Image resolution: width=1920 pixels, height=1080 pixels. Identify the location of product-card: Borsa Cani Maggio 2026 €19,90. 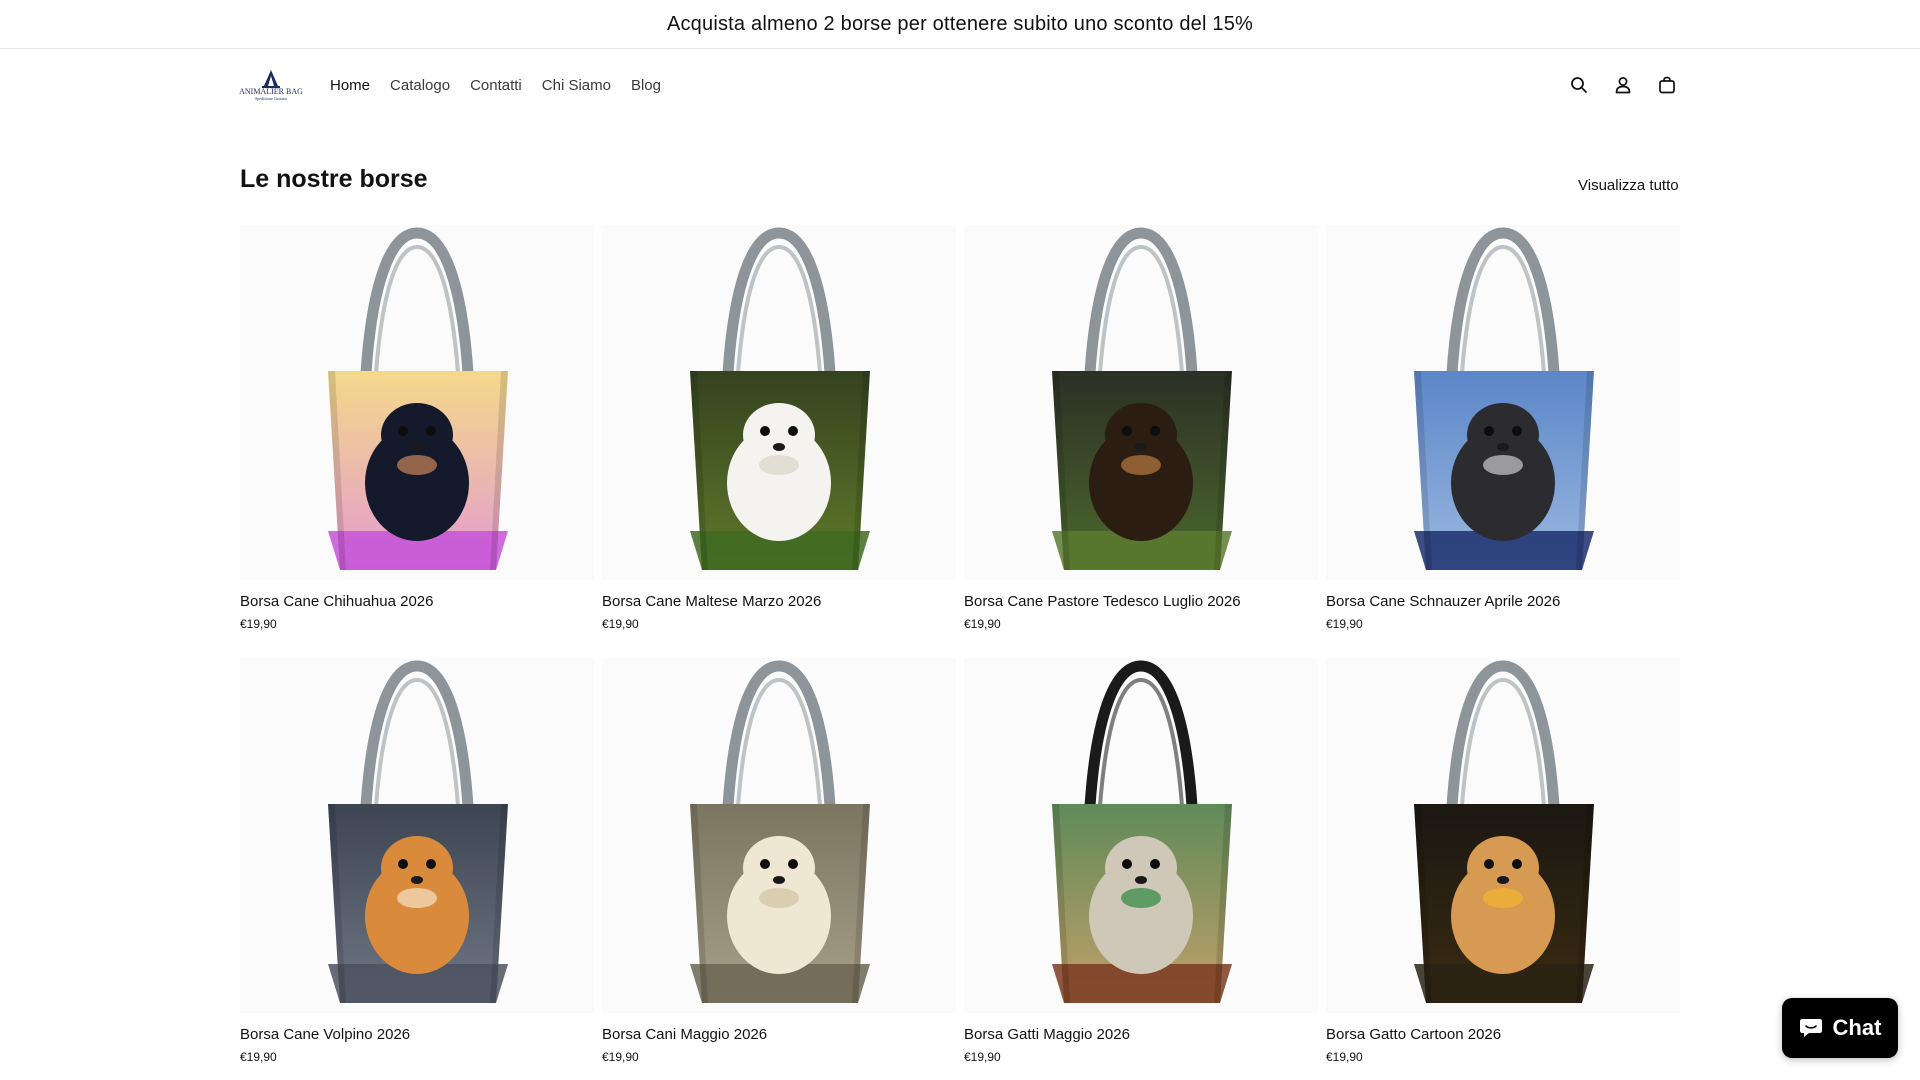
(779, 861).